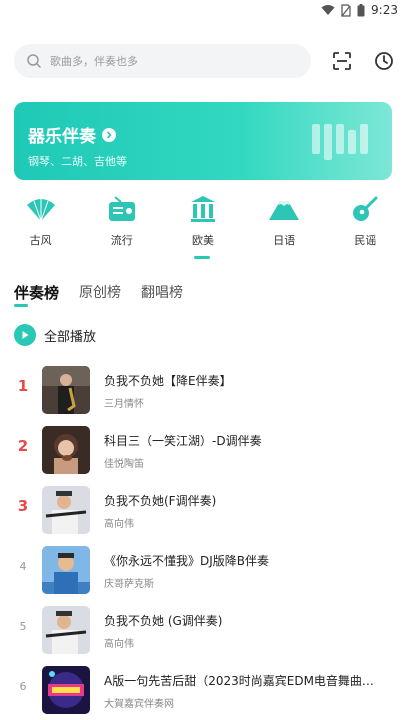 The image size is (406, 720). I want to click on song-title: 负我不负她(F调伴奏), so click(160, 501).